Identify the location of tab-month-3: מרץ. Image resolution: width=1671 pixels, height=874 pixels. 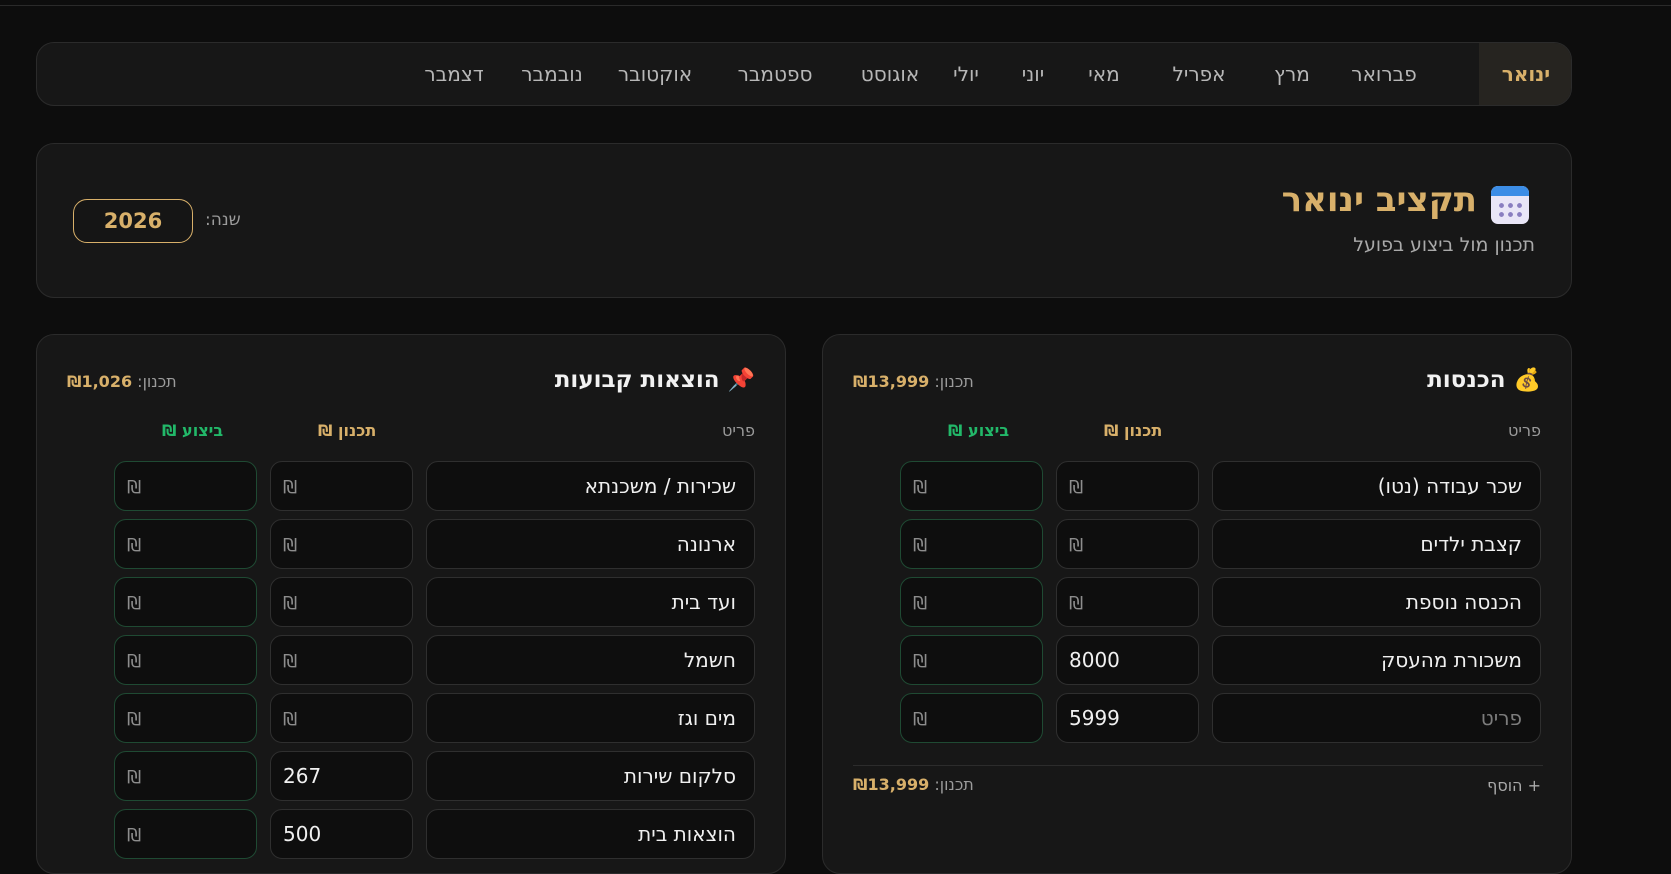
(1292, 74).